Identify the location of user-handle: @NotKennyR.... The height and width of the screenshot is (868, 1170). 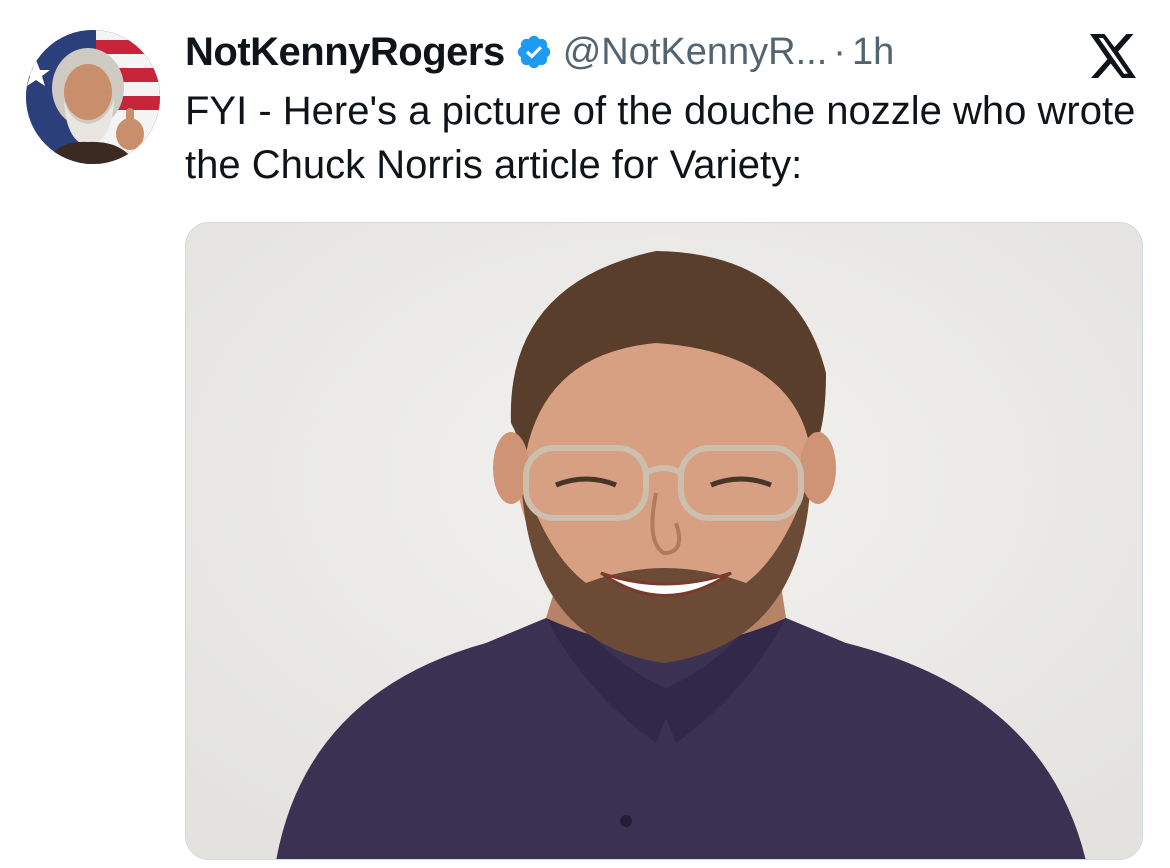
(695, 52).